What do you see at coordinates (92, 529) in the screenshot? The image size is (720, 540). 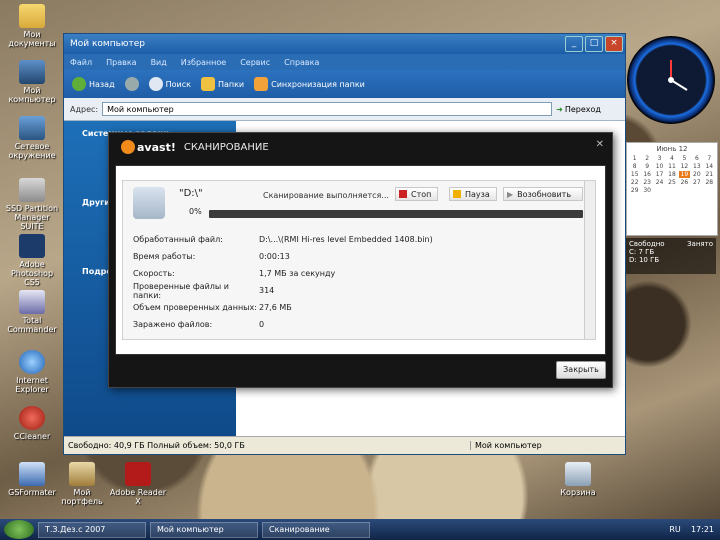 I see `taskbar-task: Т.З.Дез.с 2007` at bounding box center [92, 529].